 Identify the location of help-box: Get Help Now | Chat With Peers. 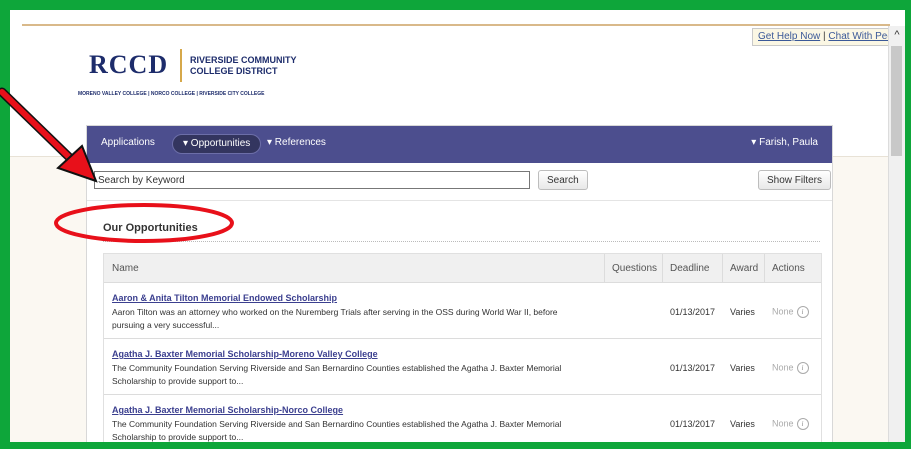
(828, 37).